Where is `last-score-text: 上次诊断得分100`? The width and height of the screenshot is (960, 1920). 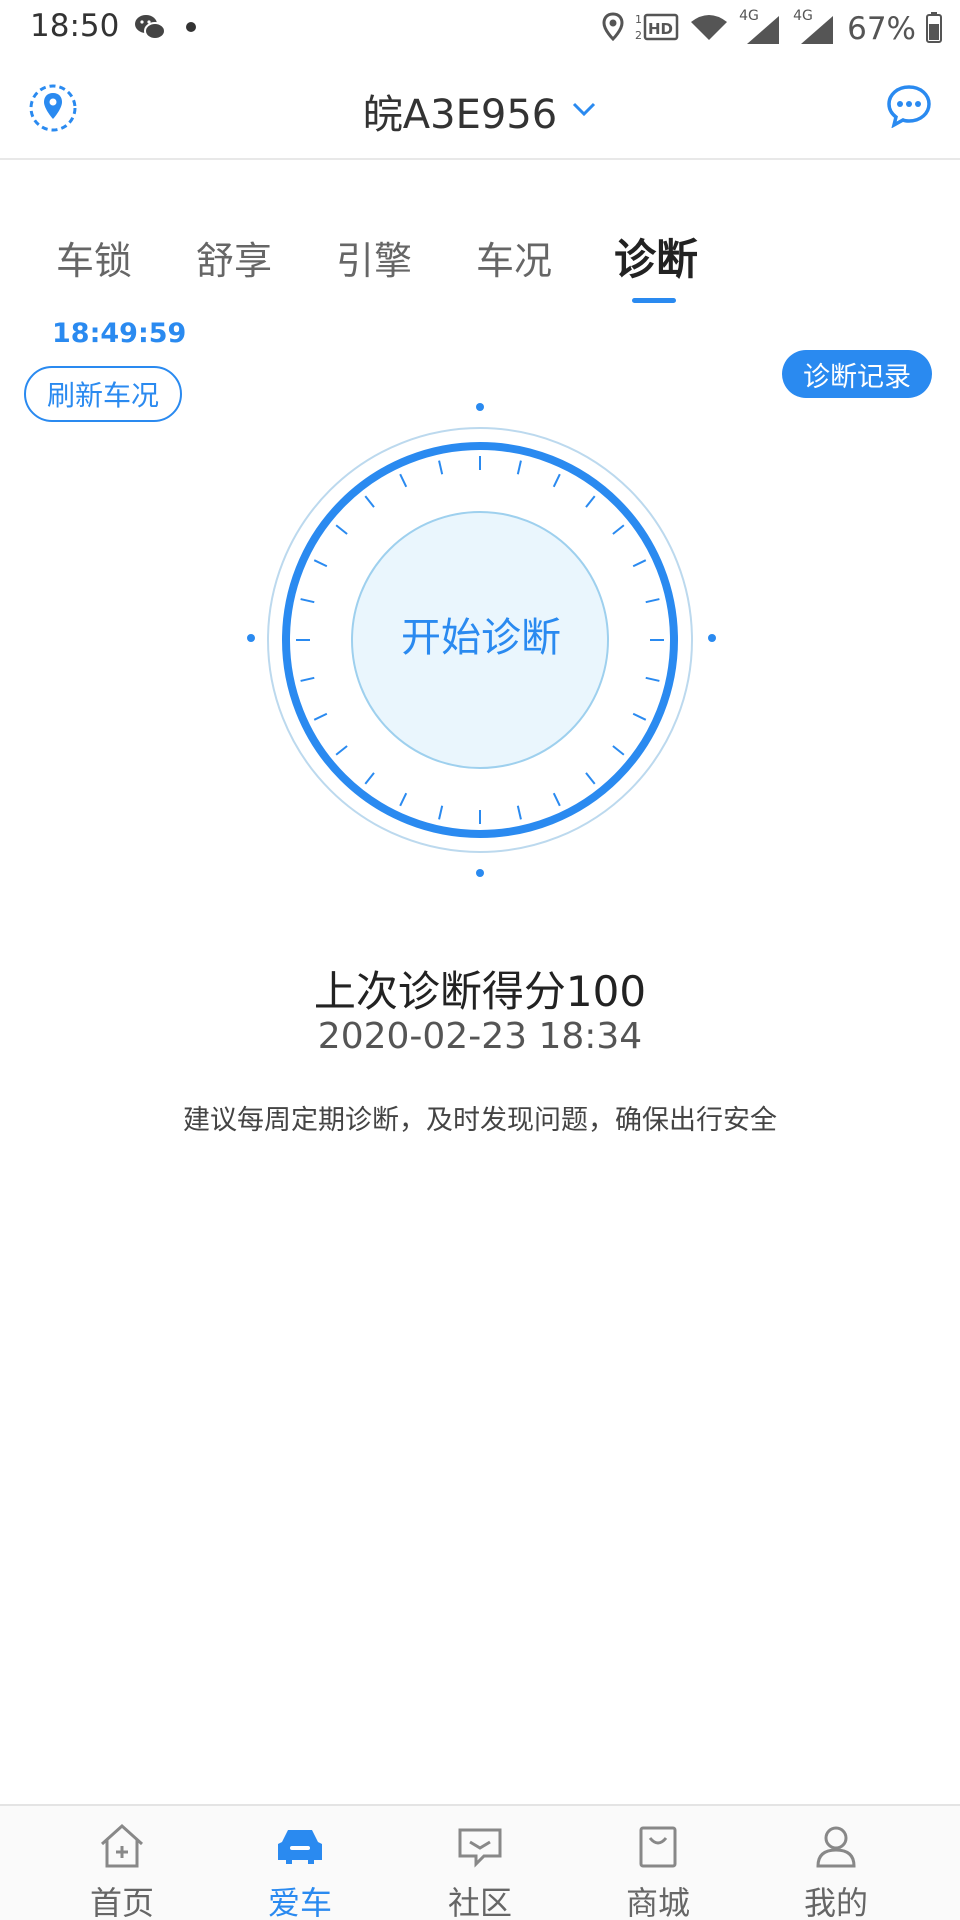 last-score-text: 上次诊断得分100 is located at coordinates (480, 991).